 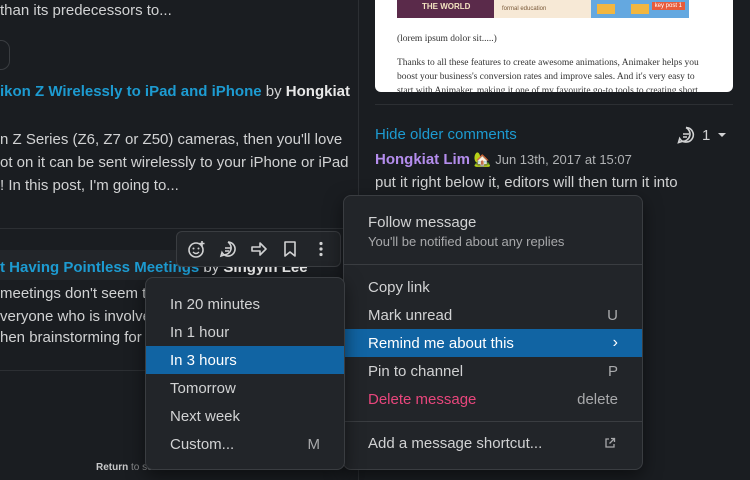 What do you see at coordinates (399, 287) in the screenshot?
I see `copy-link-label: Copy link` at bounding box center [399, 287].